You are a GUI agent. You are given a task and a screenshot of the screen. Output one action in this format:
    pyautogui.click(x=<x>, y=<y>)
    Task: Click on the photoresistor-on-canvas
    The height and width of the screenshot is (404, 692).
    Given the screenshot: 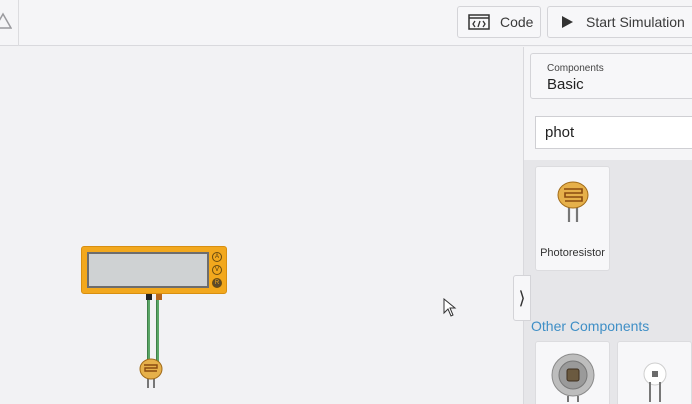 What is the action you would take?
    pyautogui.click(x=151, y=373)
    